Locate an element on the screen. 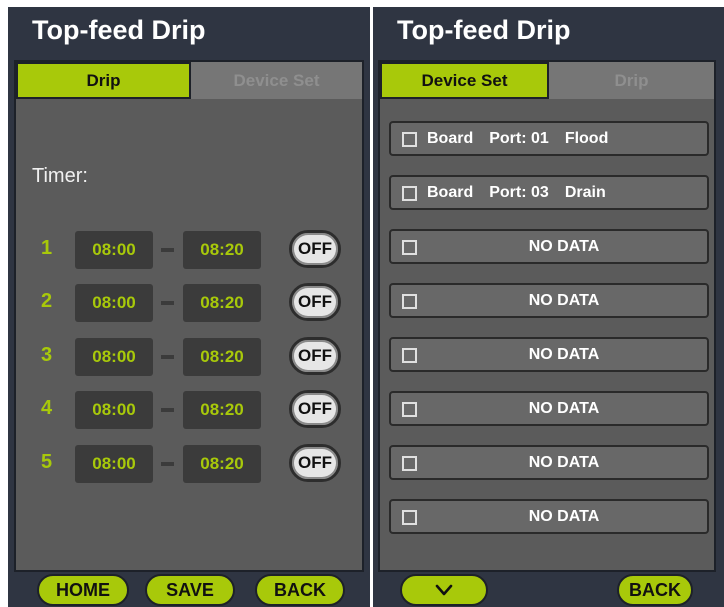  timer-row: 4 08:00 08:20 OFF is located at coordinates (189, 410).